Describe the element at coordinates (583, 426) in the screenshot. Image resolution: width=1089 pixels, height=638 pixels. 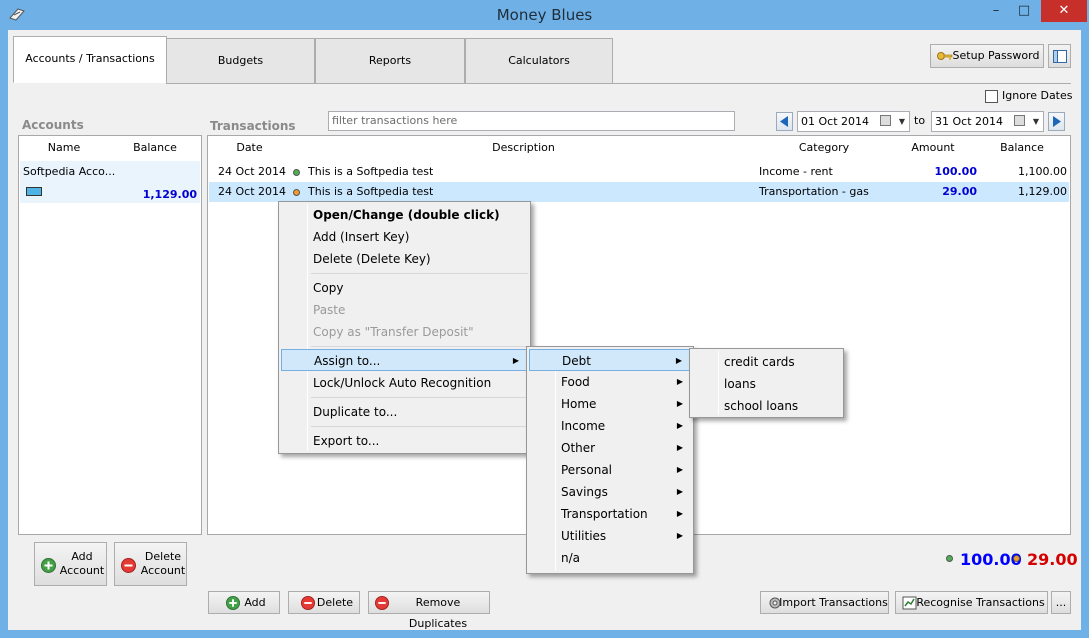
I see `income-label: Income` at that location.